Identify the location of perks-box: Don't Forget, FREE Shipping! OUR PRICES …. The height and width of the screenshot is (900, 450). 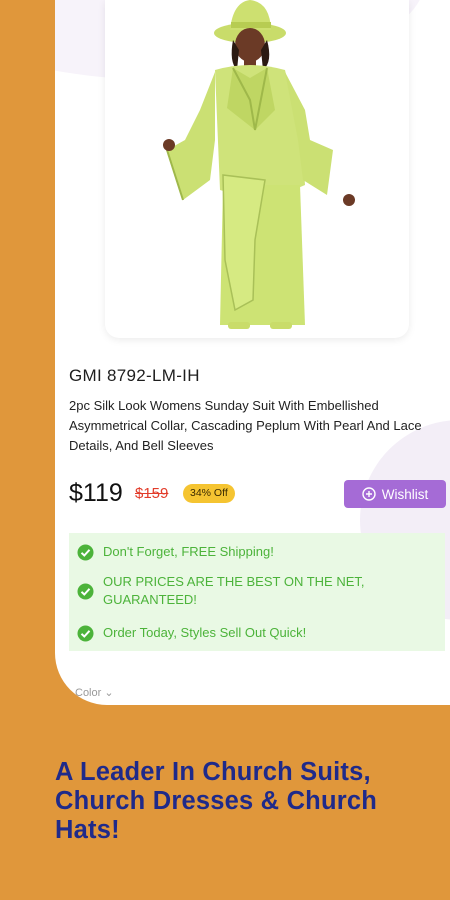
(257, 592).